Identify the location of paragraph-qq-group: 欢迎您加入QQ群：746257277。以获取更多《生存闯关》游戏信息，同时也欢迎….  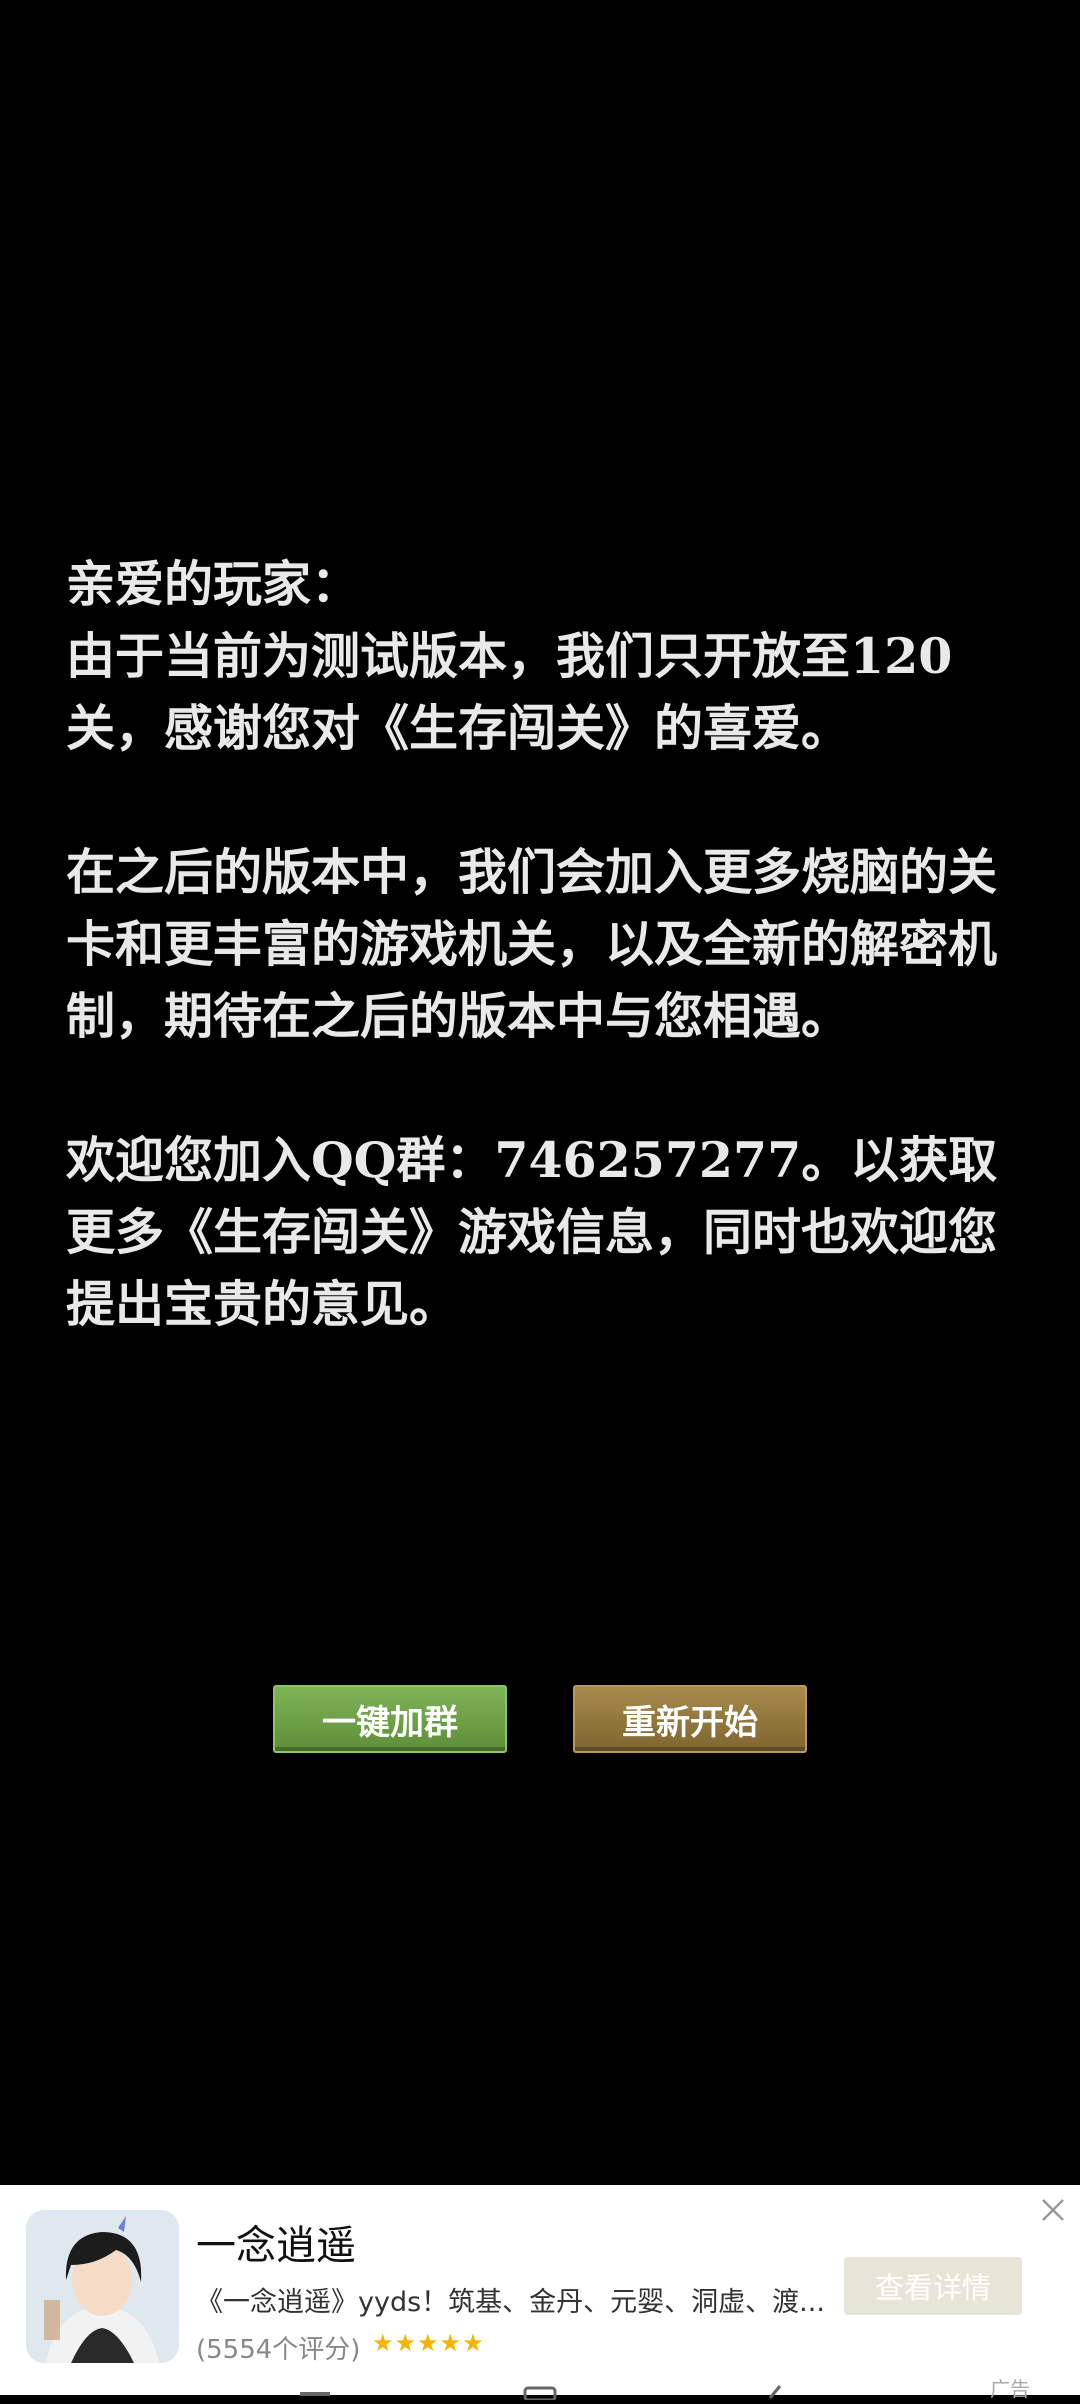
(532, 1232).